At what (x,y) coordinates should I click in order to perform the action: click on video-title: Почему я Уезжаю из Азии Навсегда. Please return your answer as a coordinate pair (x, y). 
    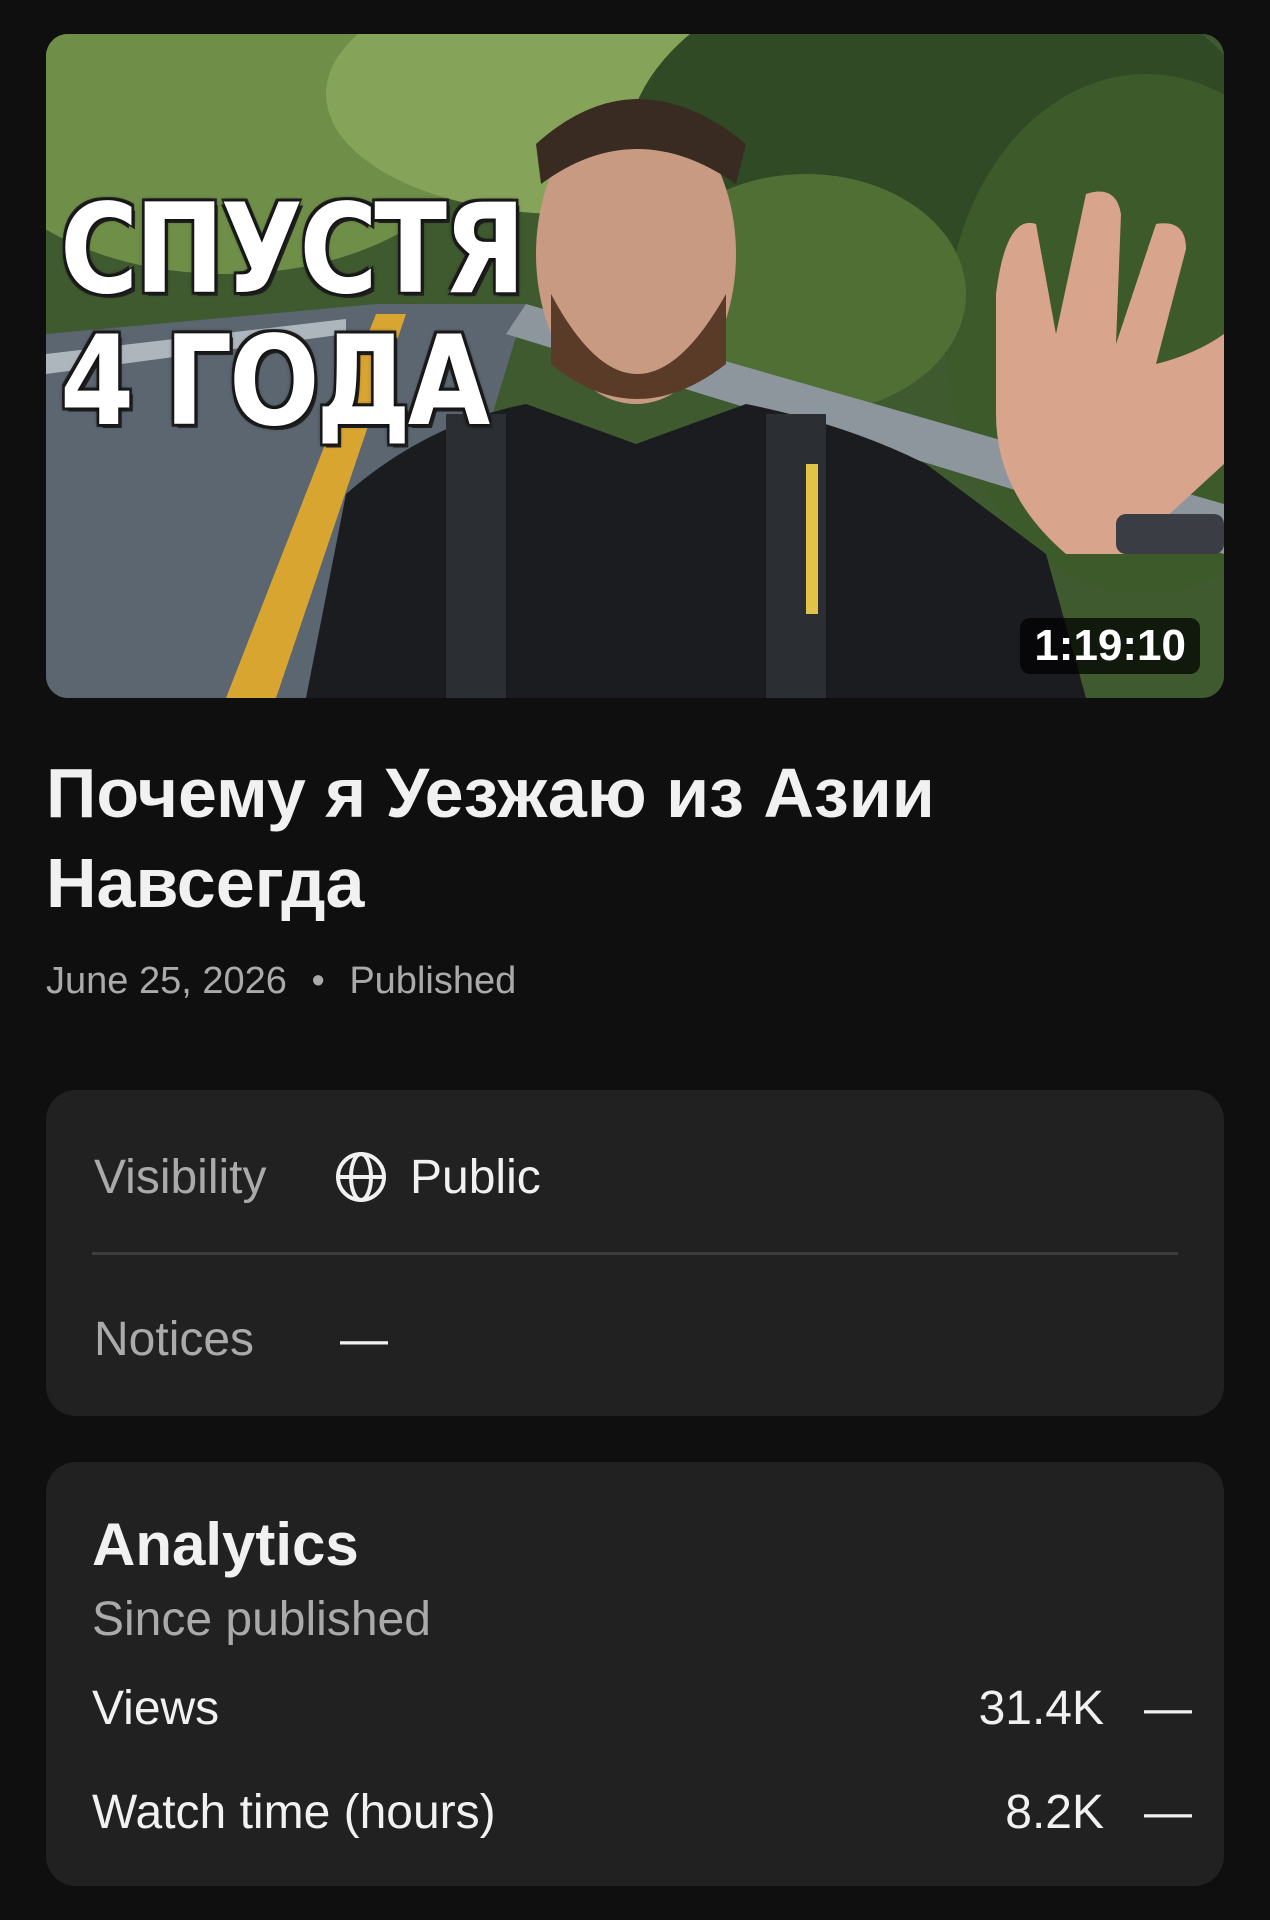
    Looking at the image, I should click on (490, 838).